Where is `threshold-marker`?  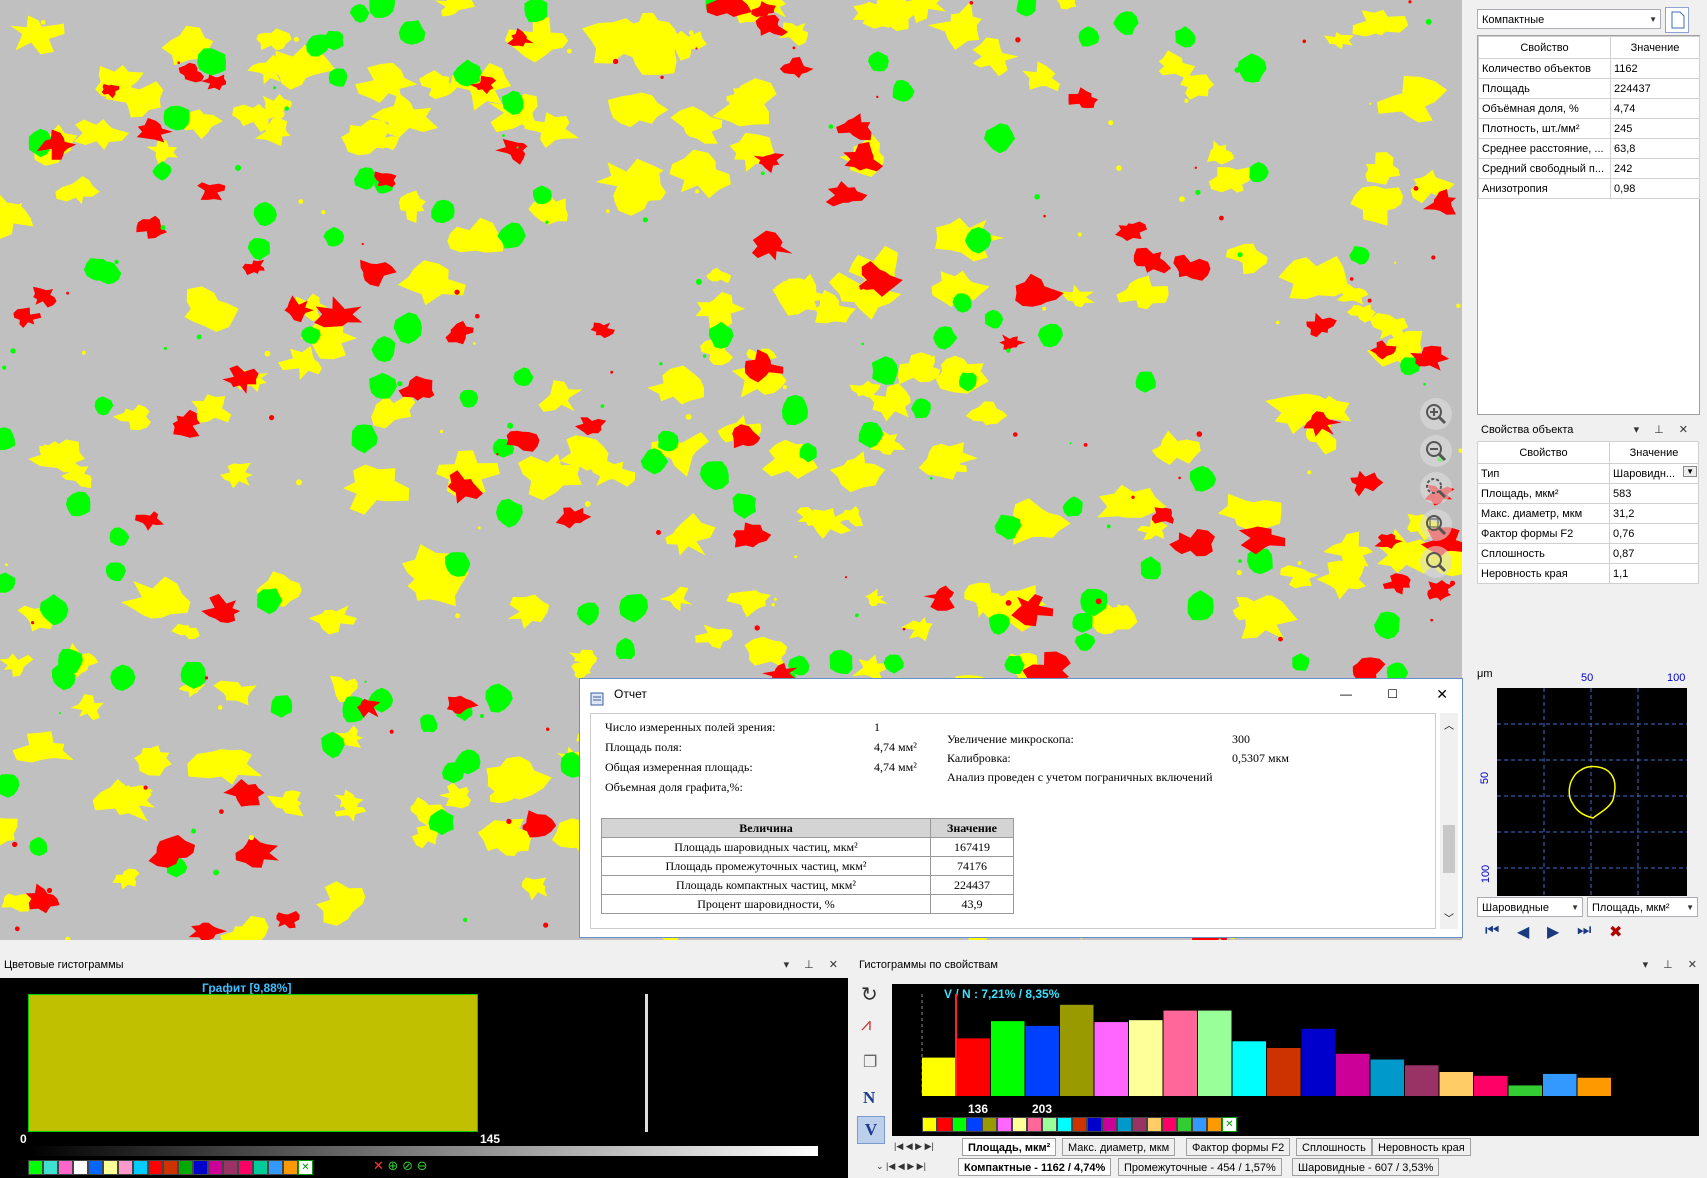
threshold-marker is located at coordinates (646, 1063).